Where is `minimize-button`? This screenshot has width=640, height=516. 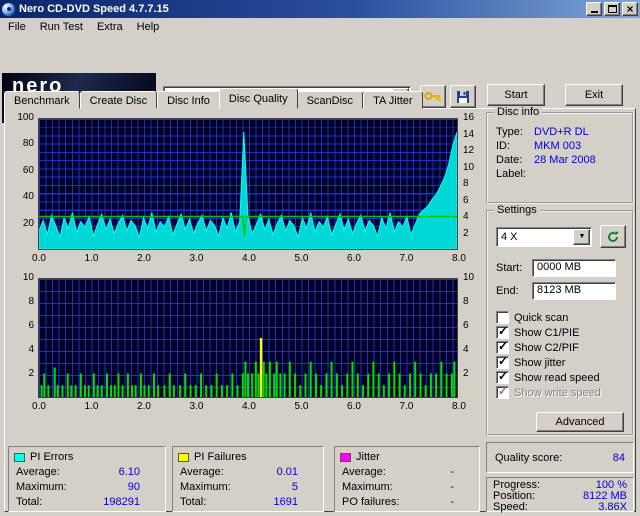
minimize-button is located at coordinates (594, 9).